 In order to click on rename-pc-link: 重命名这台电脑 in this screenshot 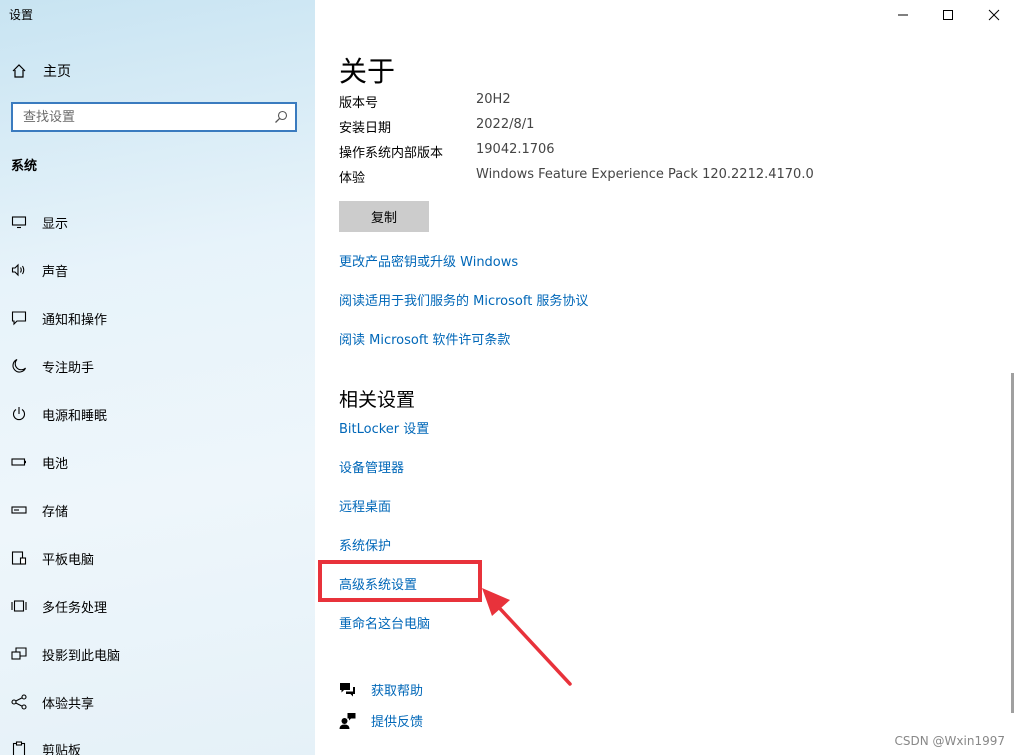, I will do `click(384, 622)`.